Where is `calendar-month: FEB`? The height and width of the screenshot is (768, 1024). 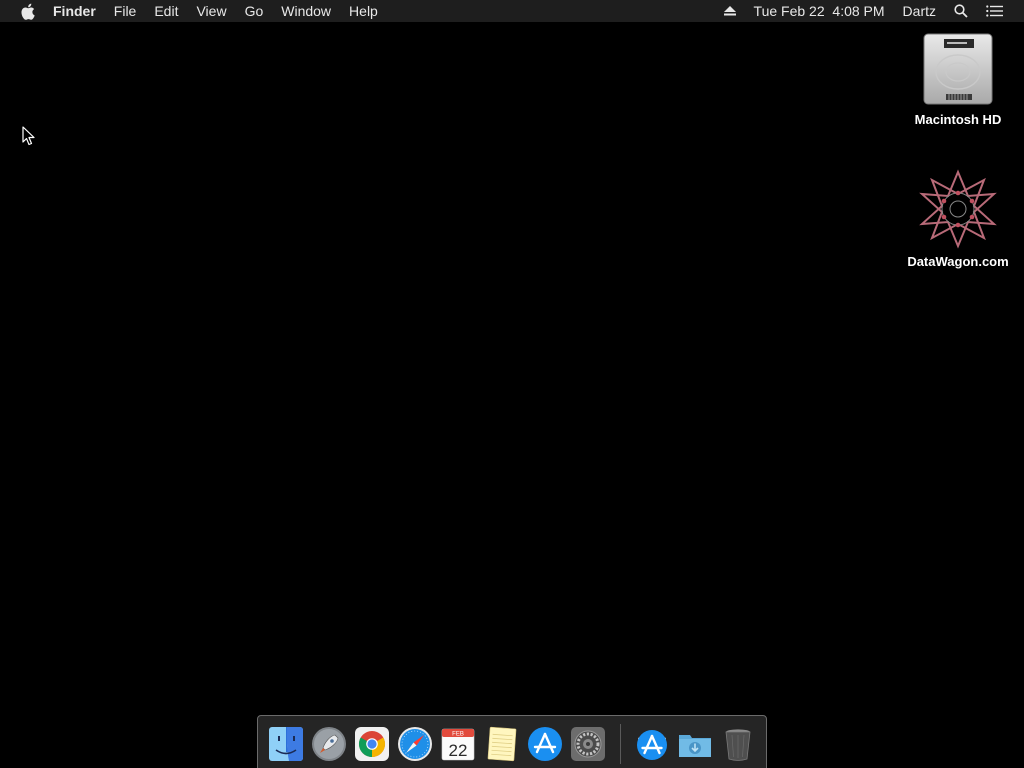 calendar-month: FEB is located at coordinates (459, 735).